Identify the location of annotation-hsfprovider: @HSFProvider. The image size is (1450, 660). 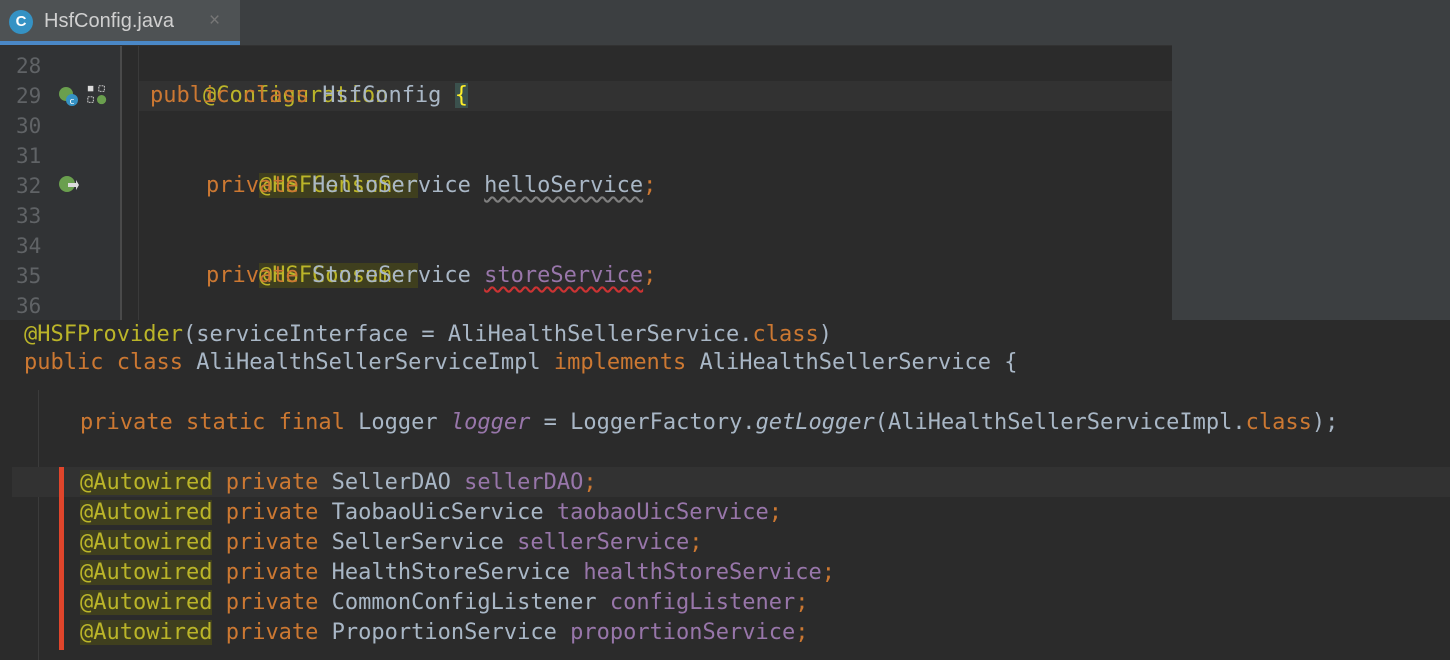
(103, 334).